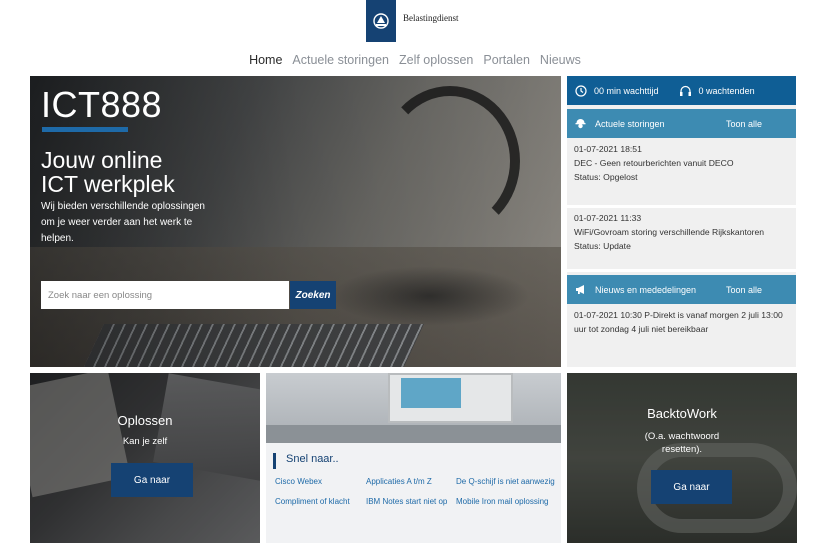 Image resolution: width=830 pixels, height=543 pixels. What do you see at coordinates (726, 90) in the screenshot?
I see `waiting-count-label: 0 wachtenden` at bounding box center [726, 90].